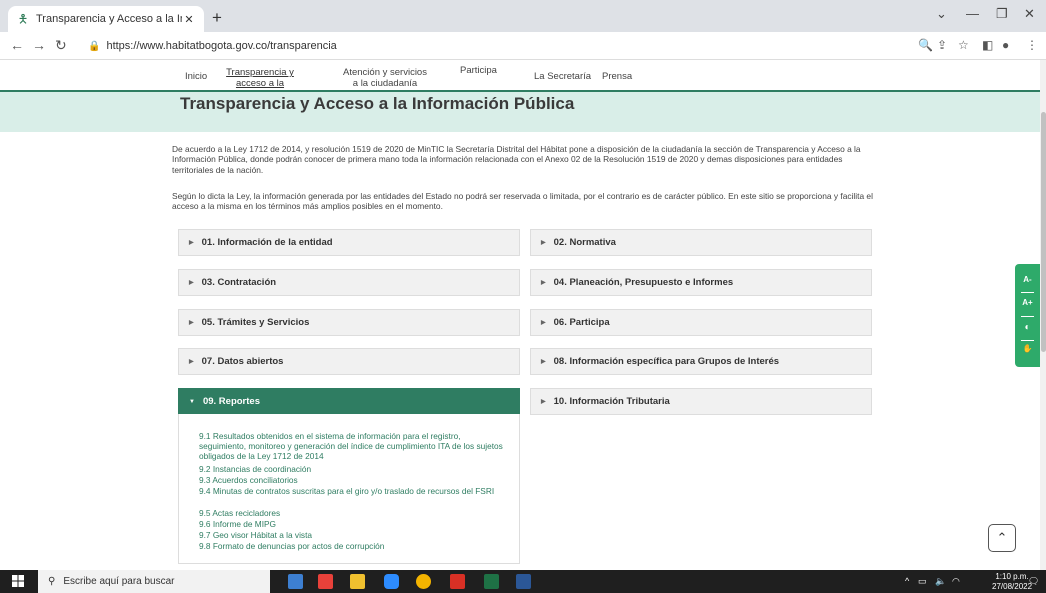  Describe the element at coordinates (457, 581) in the screenshot. I see `taskbar-app-acrobat-icon` at that location.